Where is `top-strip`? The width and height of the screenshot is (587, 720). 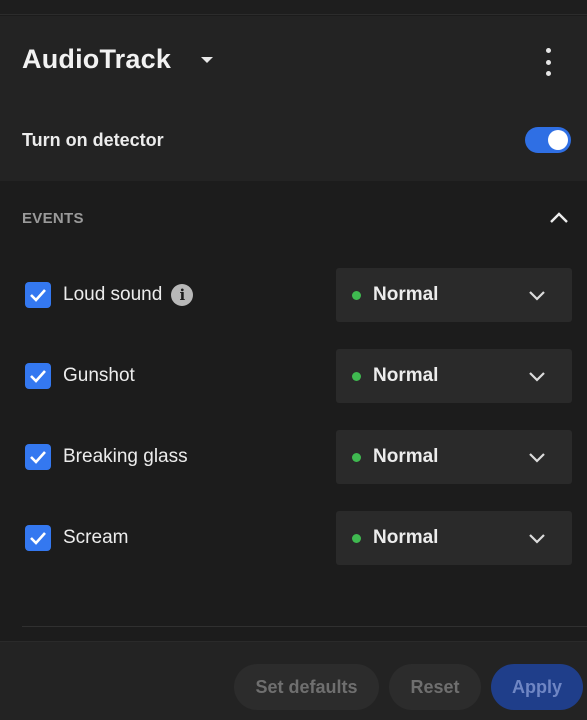
top-strip is located at coordinates (293, 7).